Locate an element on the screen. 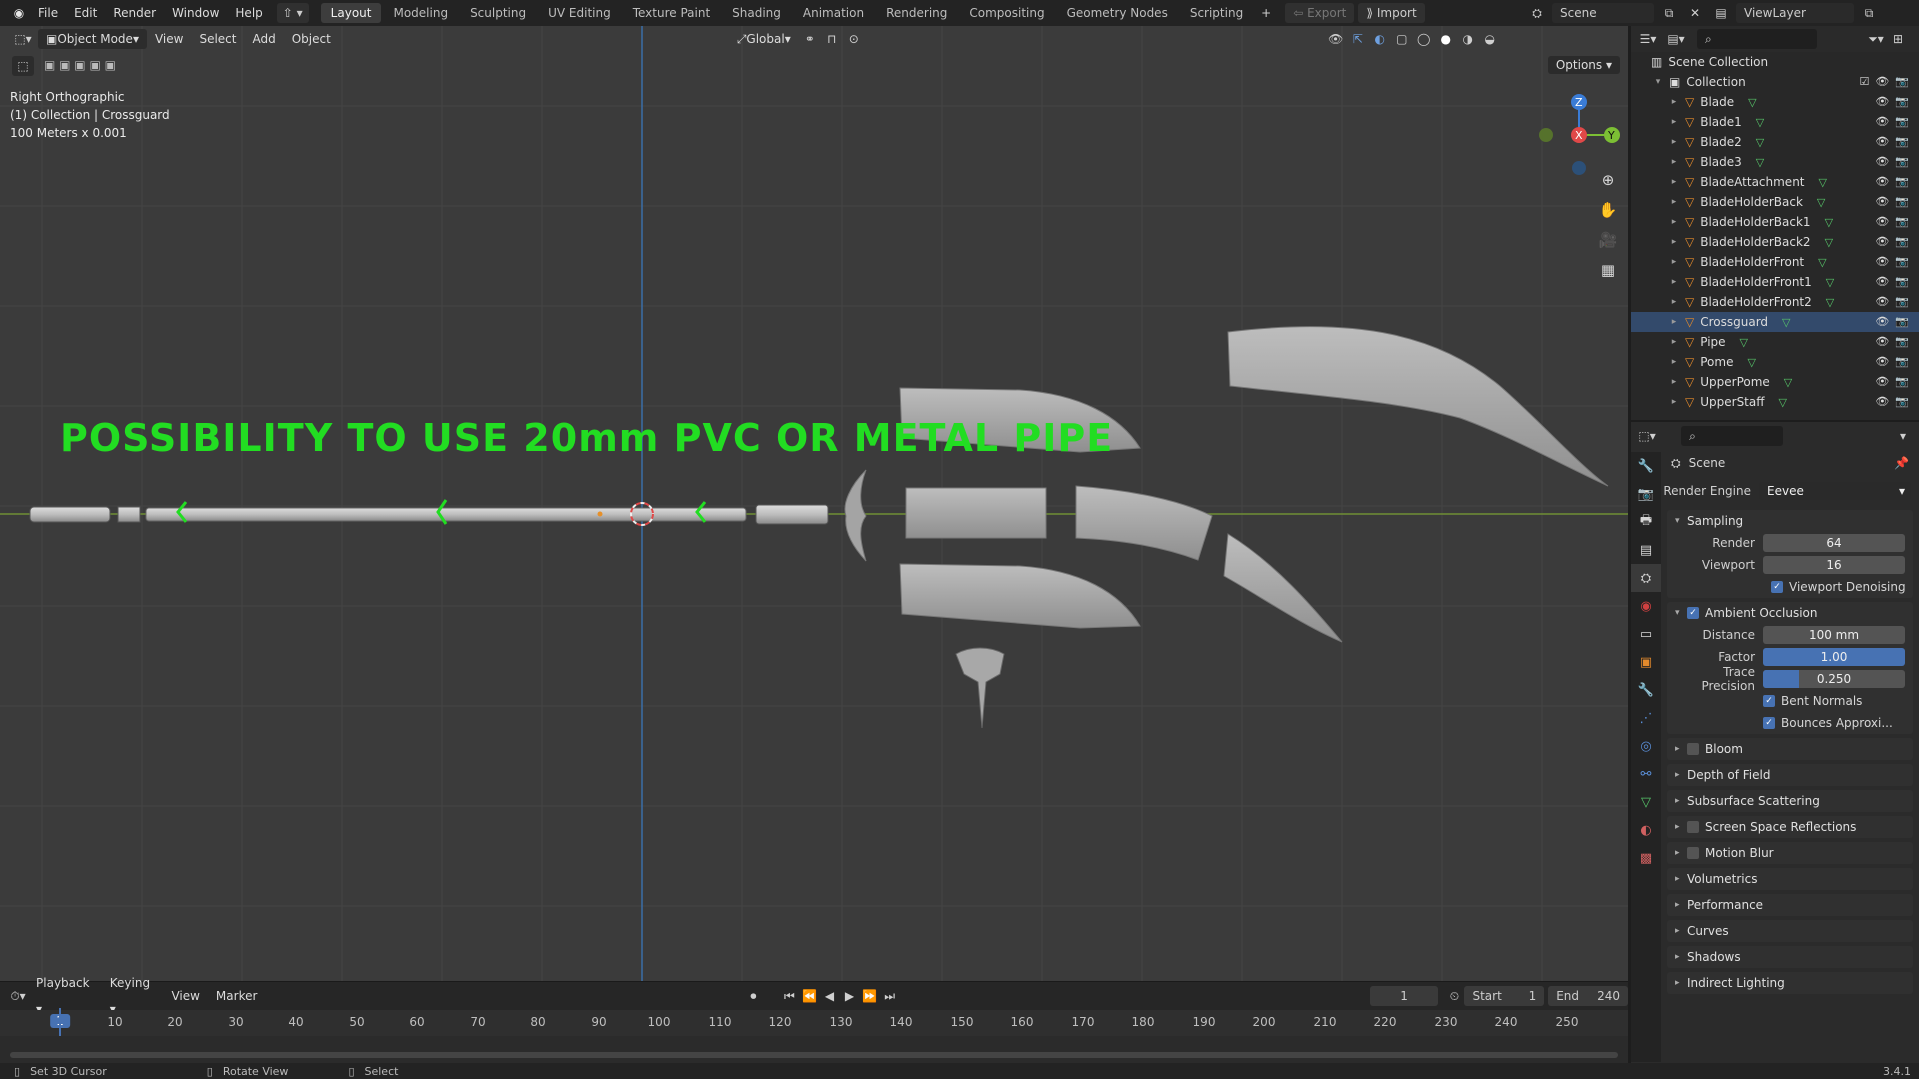 The image size is (1919, 1079). tab-animation: Animation is located at coordinates (833, 13).